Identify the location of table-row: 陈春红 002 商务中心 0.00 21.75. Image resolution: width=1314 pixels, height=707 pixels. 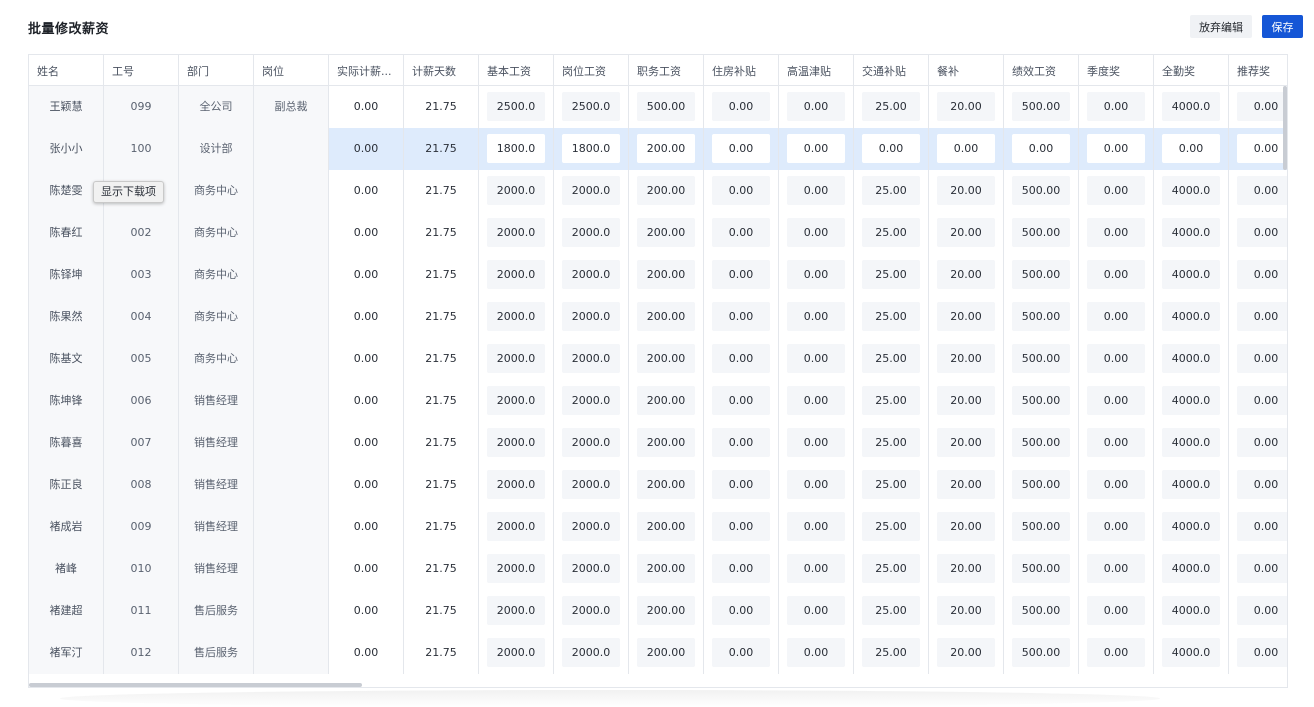
(658, 233).